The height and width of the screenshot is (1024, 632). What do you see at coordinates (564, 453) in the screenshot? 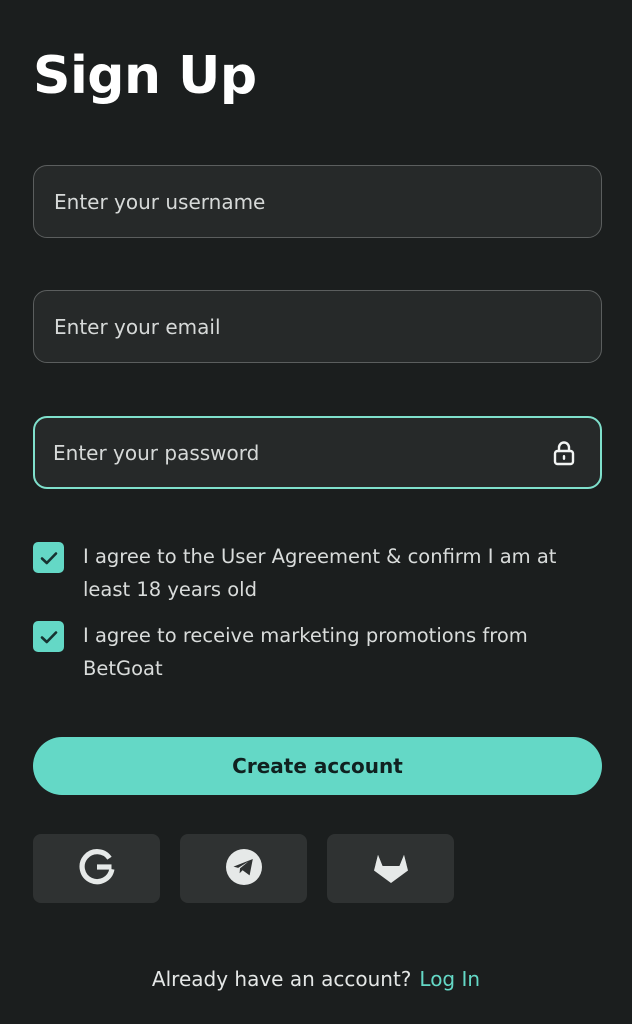
I see `lock-icon` at bounding box center [564, 453].